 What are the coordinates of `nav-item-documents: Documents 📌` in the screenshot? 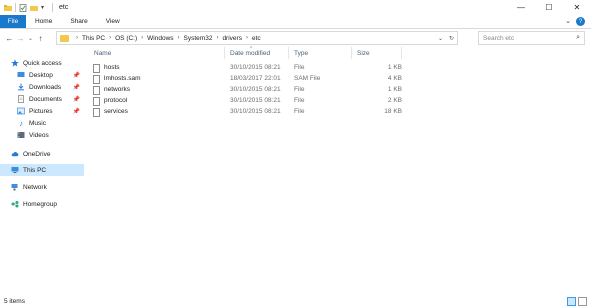 It's located at (42, 99).